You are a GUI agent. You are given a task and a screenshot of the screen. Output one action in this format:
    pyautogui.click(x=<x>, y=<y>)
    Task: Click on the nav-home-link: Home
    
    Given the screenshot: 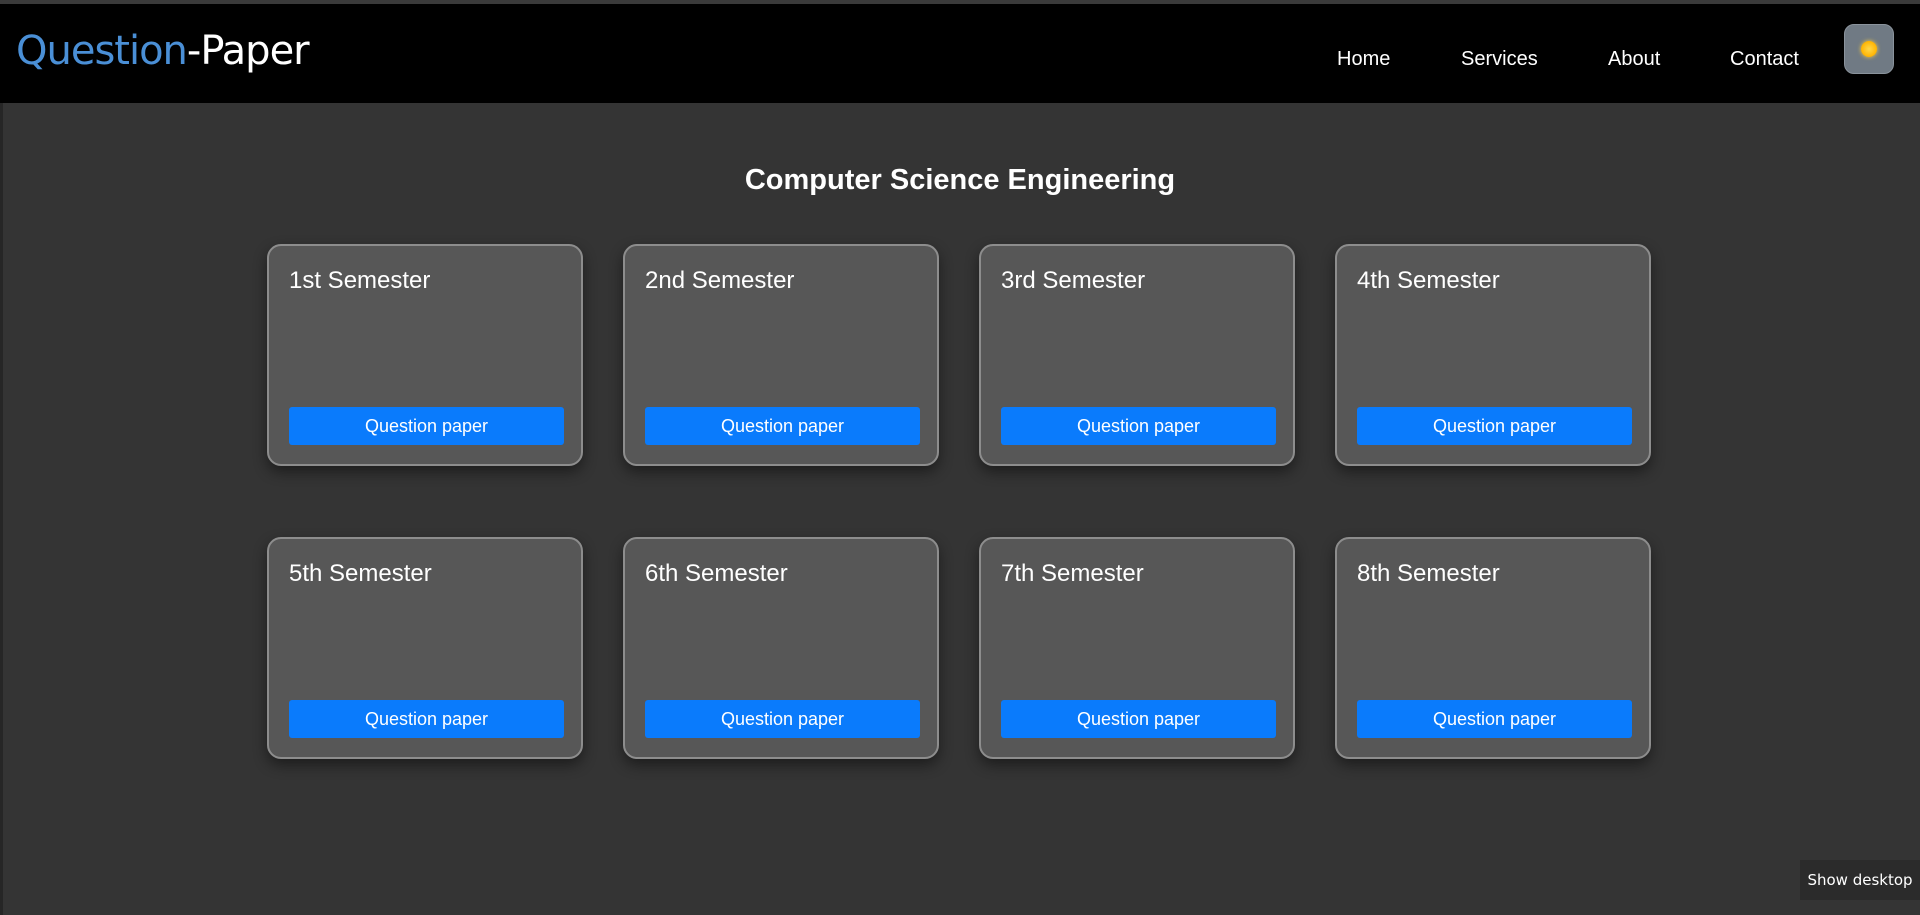 What is the action you would take?
    pyautogui.click(x=1363, y=59)
    